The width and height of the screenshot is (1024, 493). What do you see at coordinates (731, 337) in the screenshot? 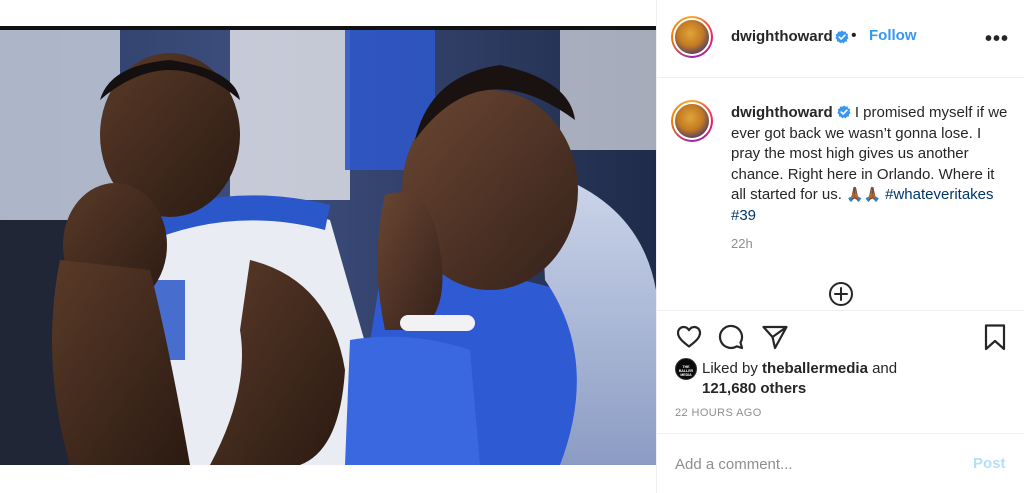
I see `comment-bubble-icon` at bounding box center [731, 337].